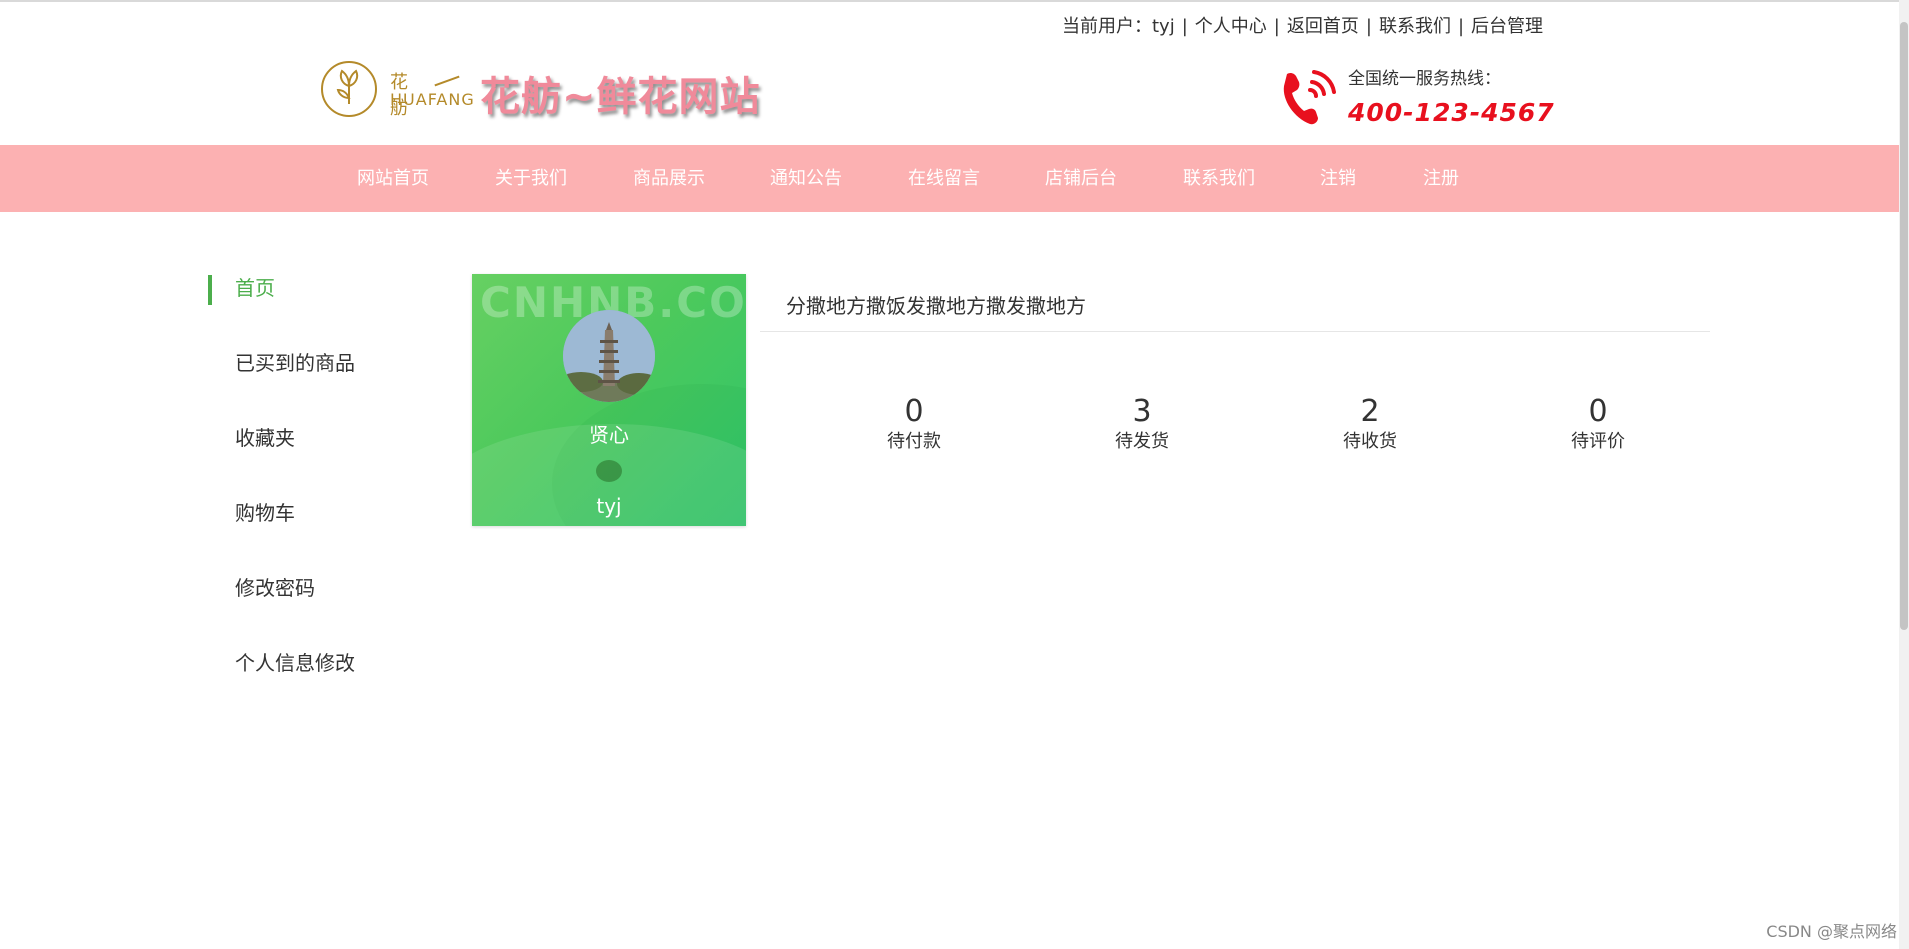 The height and width of the screenshot is (949, 1909). Describe the element at coordinates (308, 382) in the screenshot. I see `sidebar-item-purchased: 已买到的商品` at that location.